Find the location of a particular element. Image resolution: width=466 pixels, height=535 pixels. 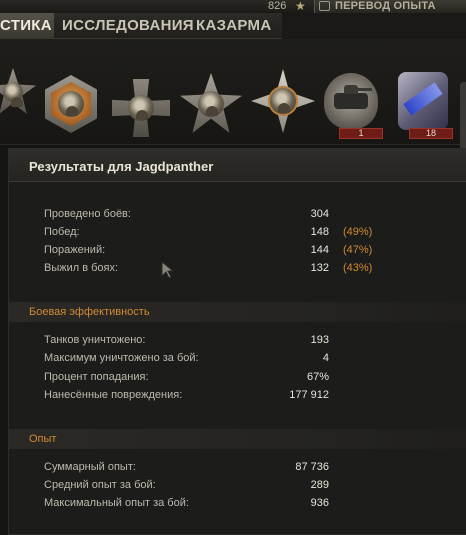

section-header-experience: Опыт is located at coordinates (237, 439).